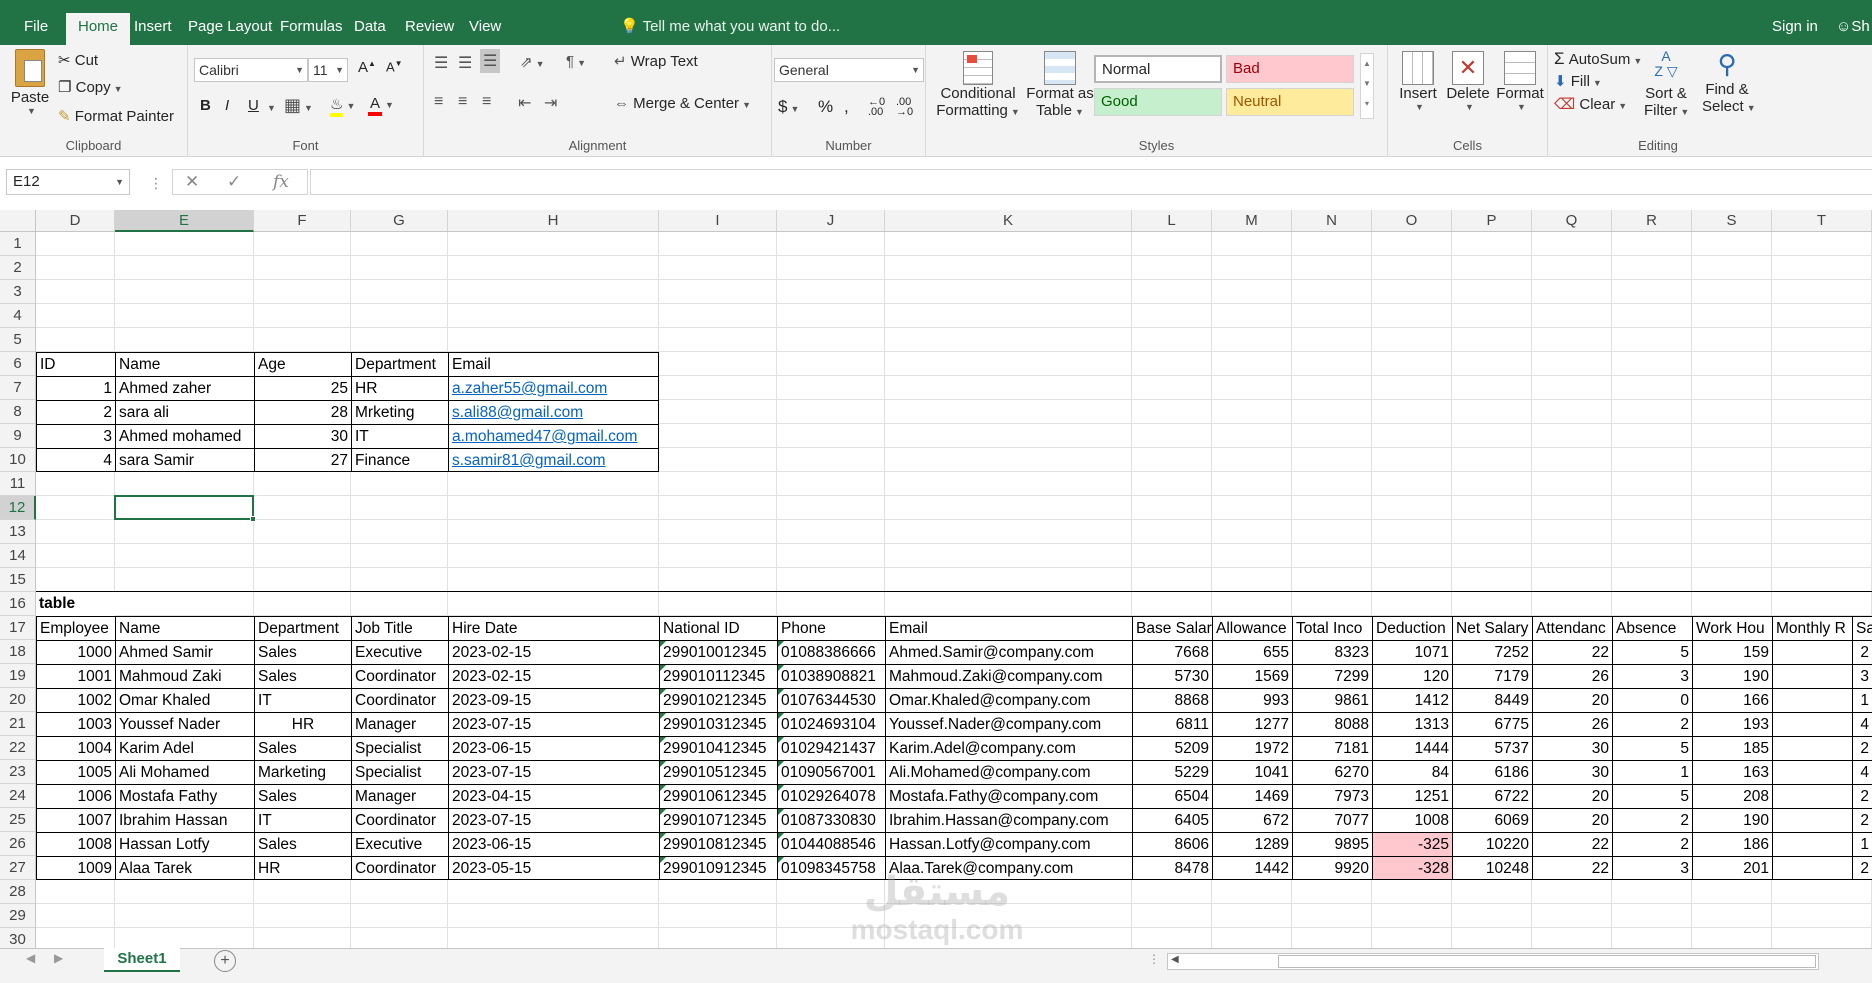 This screenshot has width=1872, height=983. I want to click on middle-align-icon: ☰, so click(465, 63).